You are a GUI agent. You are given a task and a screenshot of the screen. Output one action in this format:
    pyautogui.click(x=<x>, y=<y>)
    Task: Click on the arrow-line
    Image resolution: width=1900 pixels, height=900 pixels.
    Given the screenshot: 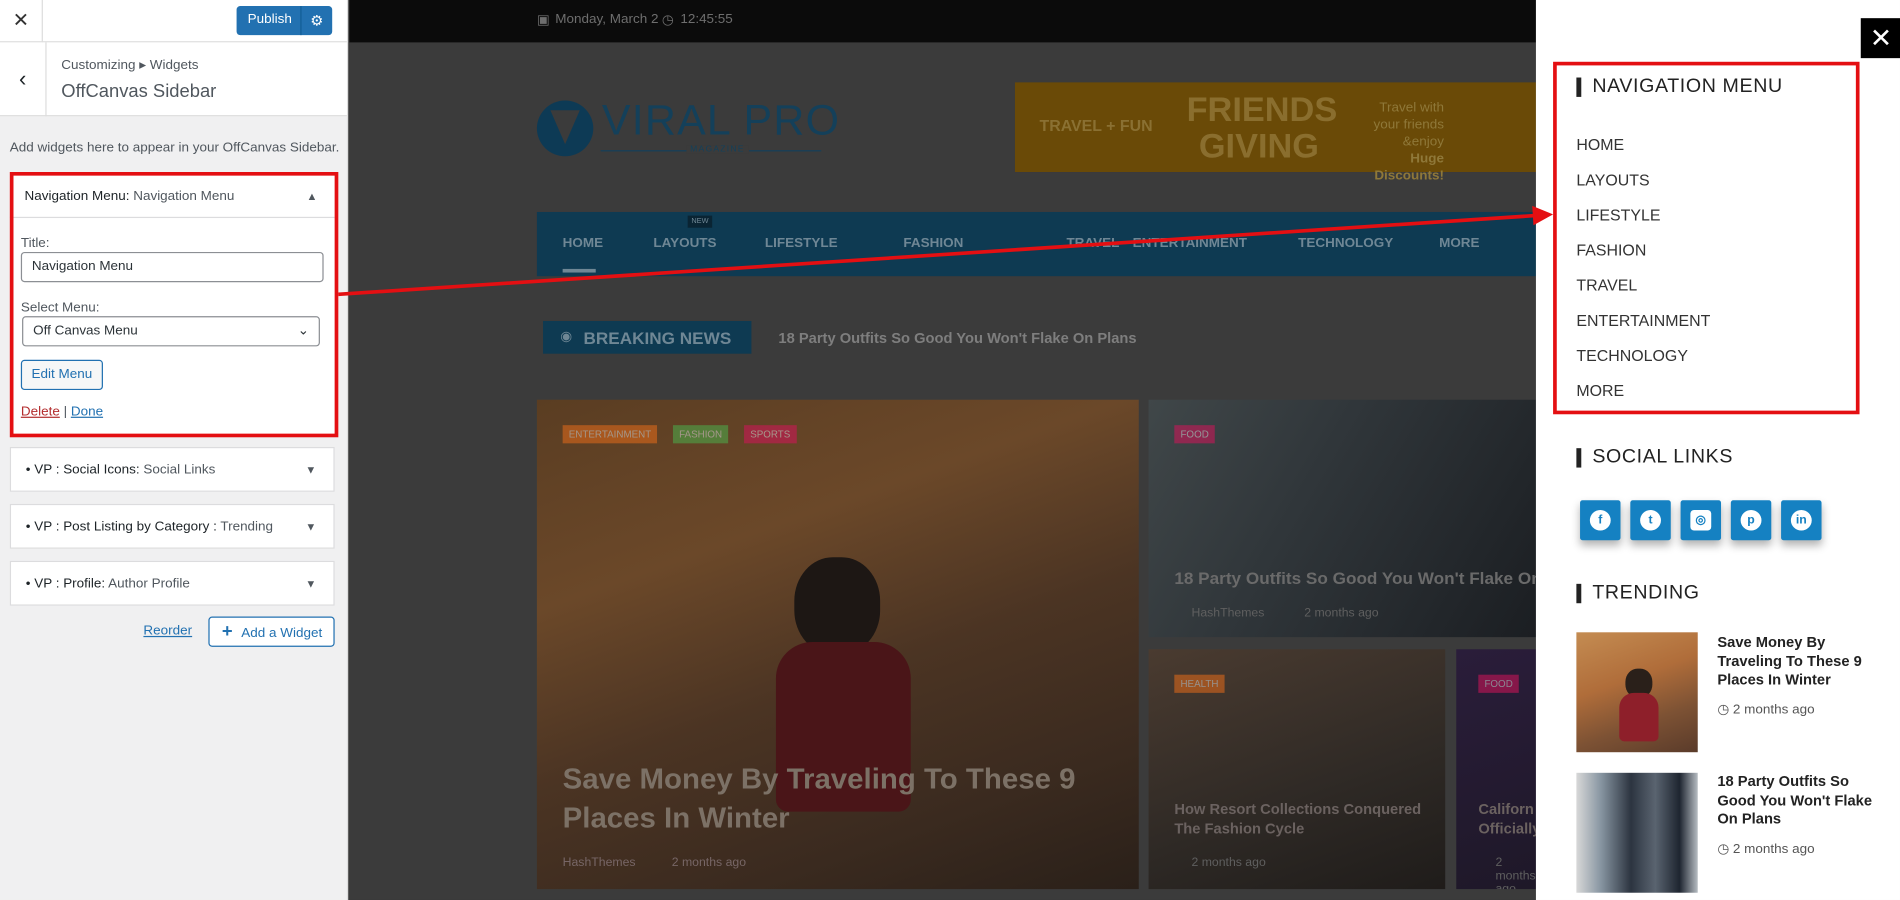 What is the action you would take?
    pyautogui.click(x=936, y=255)
    